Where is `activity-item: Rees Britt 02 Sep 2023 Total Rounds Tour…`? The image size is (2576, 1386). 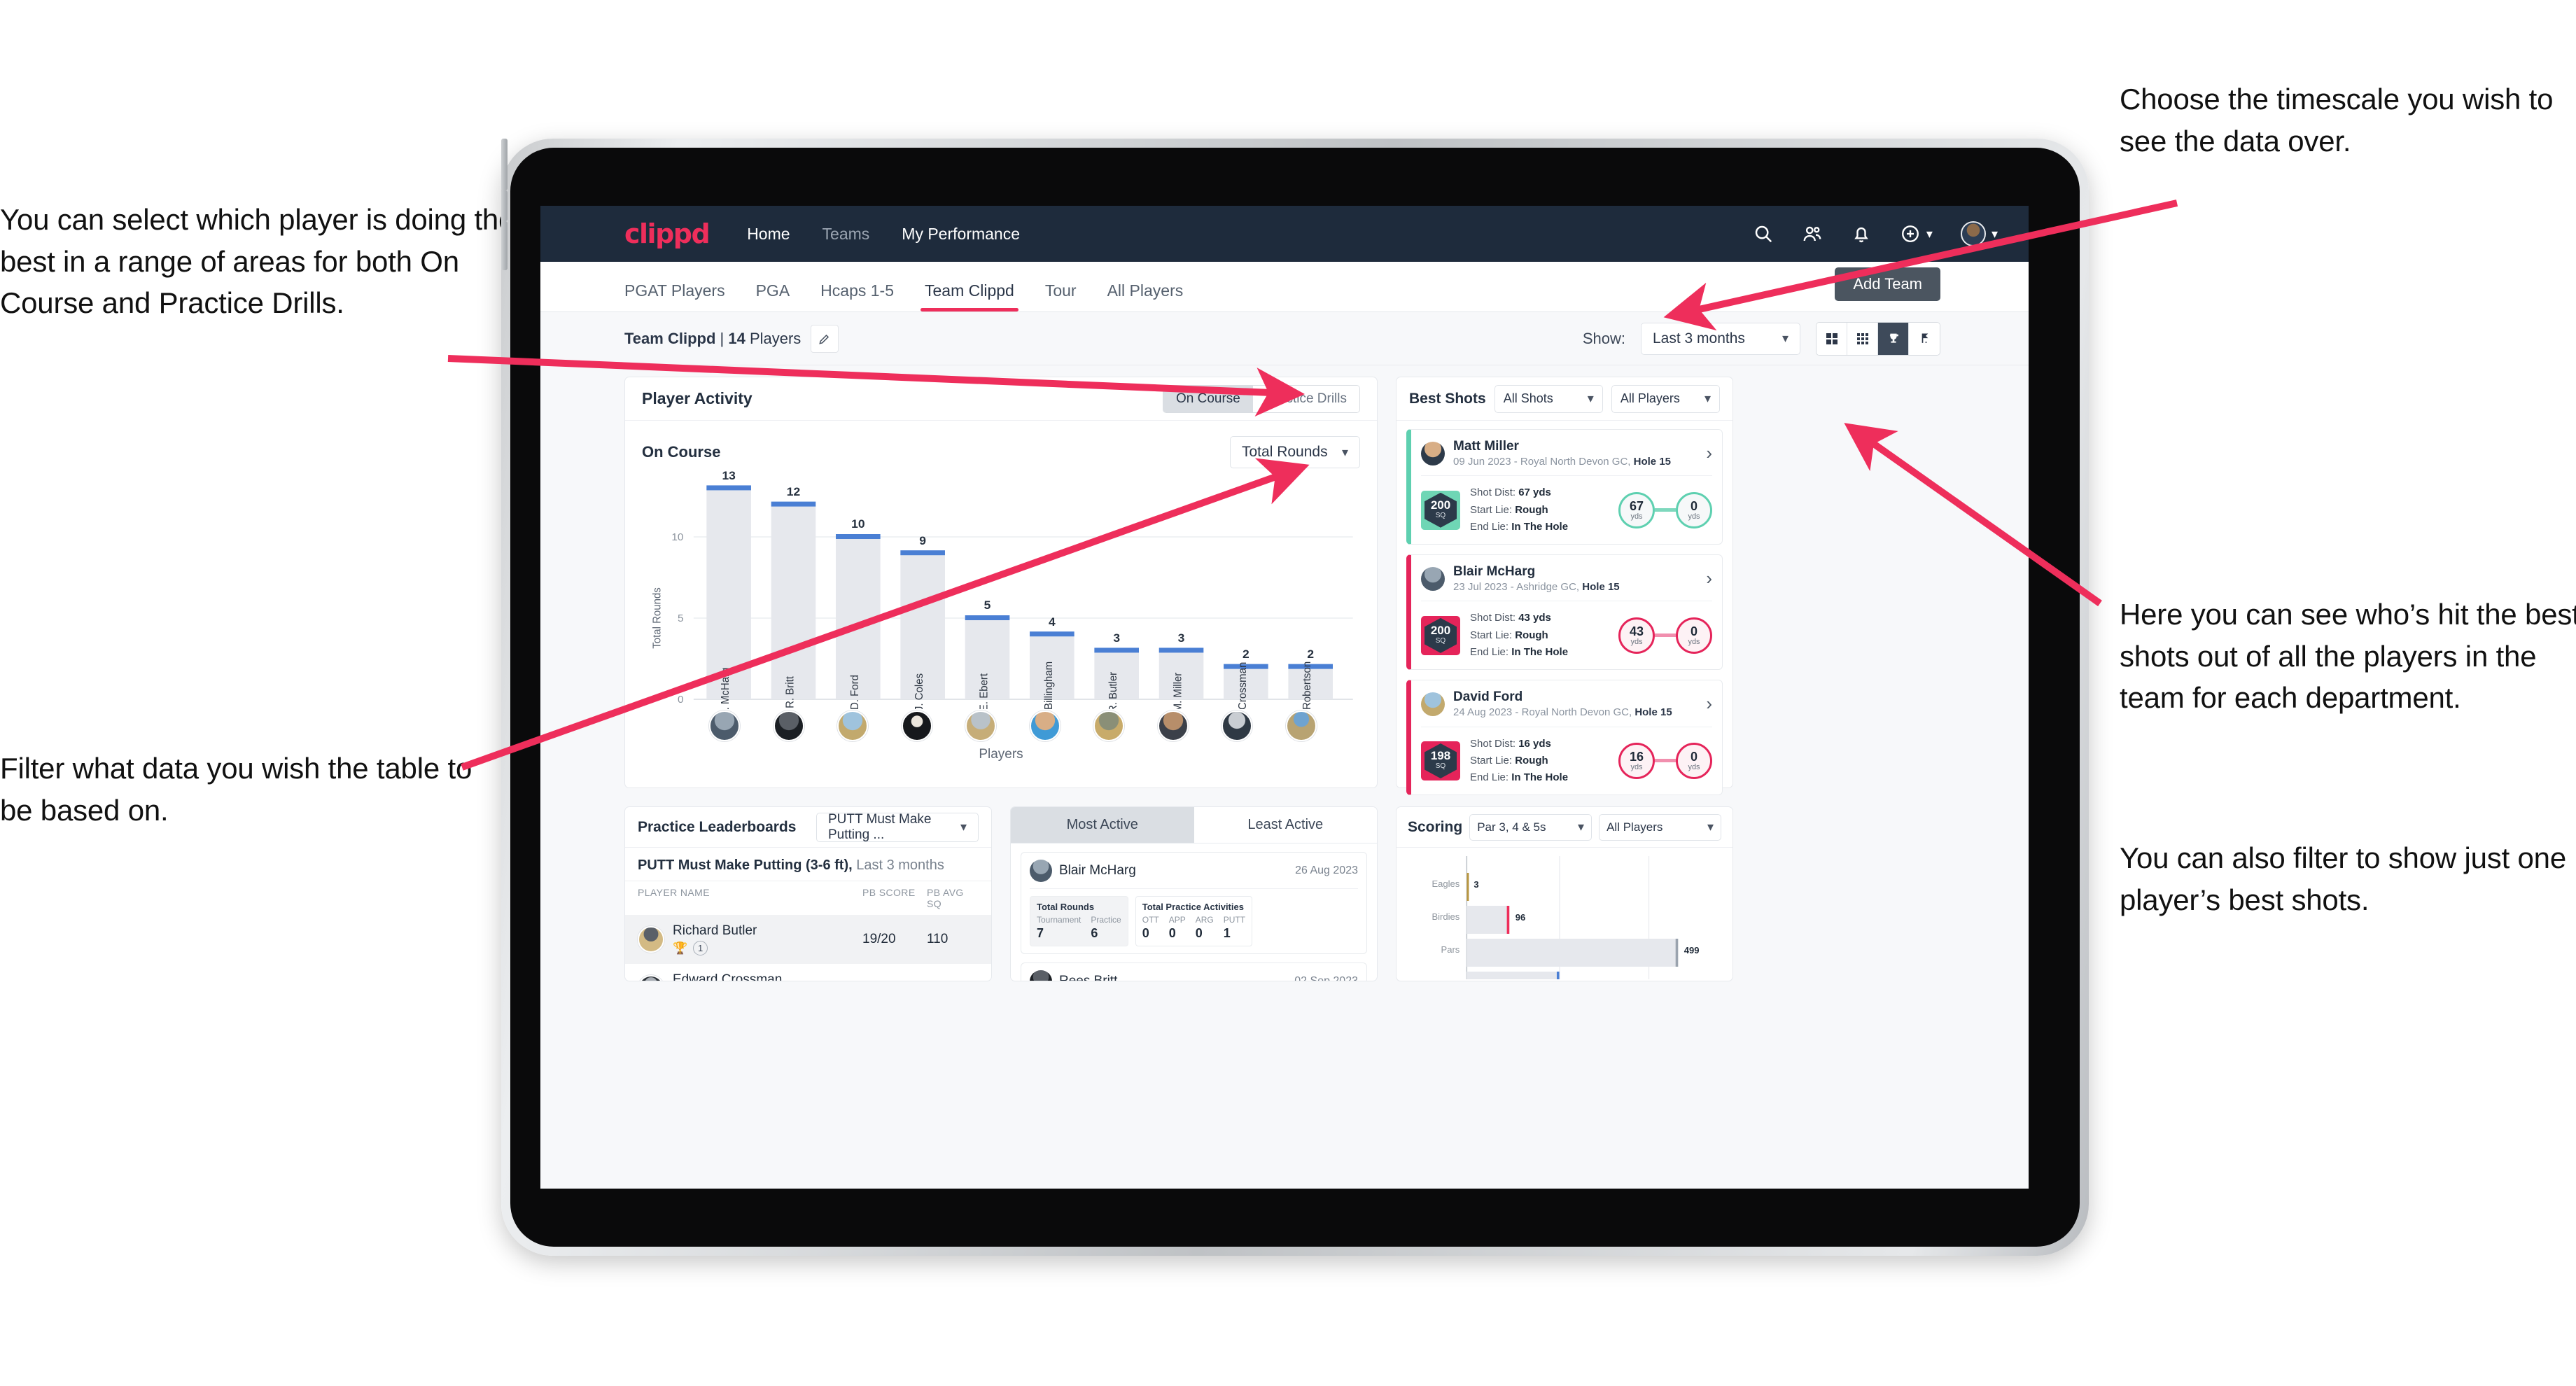
activity-item: Rees Britt 02 Sep 2023 Total Rounds Tour… is located at coordinates (1194, 971).